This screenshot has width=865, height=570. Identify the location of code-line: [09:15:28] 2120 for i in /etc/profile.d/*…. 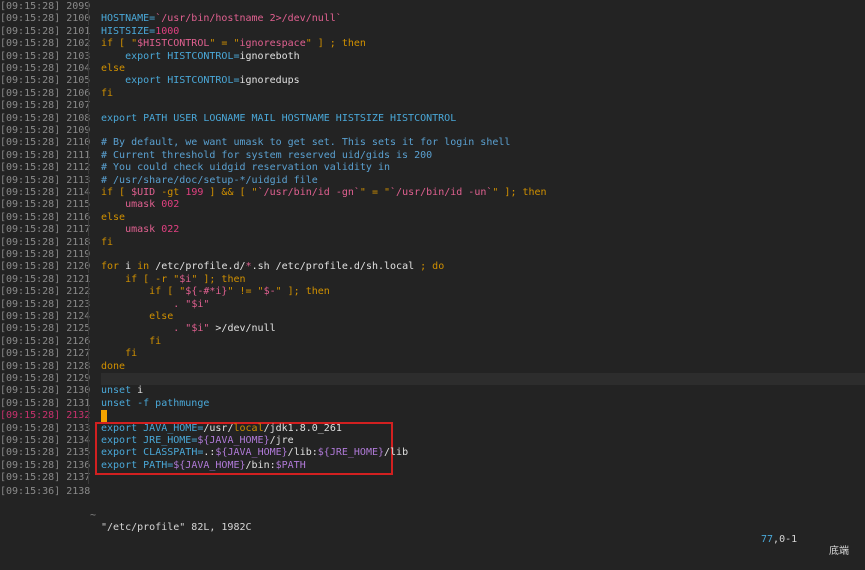
(432, 267).